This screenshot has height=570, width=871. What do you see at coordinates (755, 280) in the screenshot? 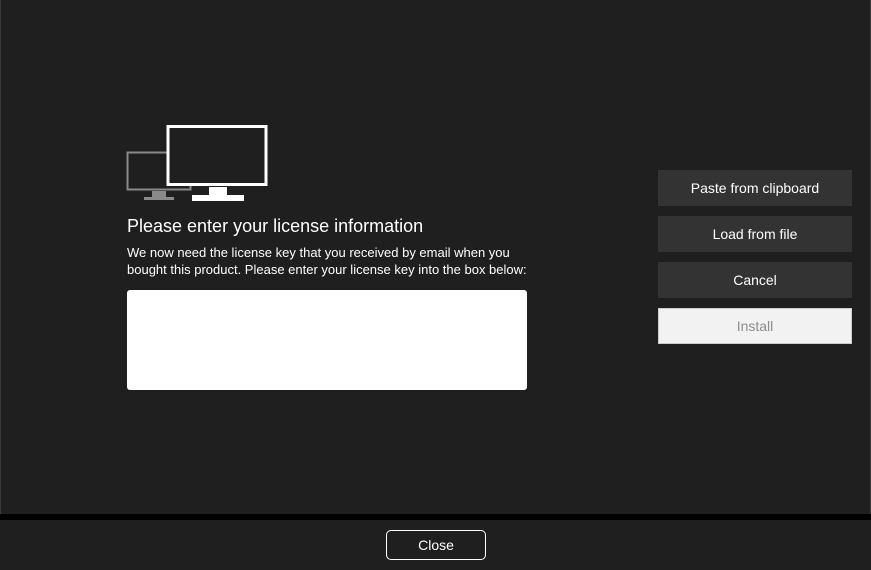
I see `cancel-button: Cancel` at bounding box center [755, 280].